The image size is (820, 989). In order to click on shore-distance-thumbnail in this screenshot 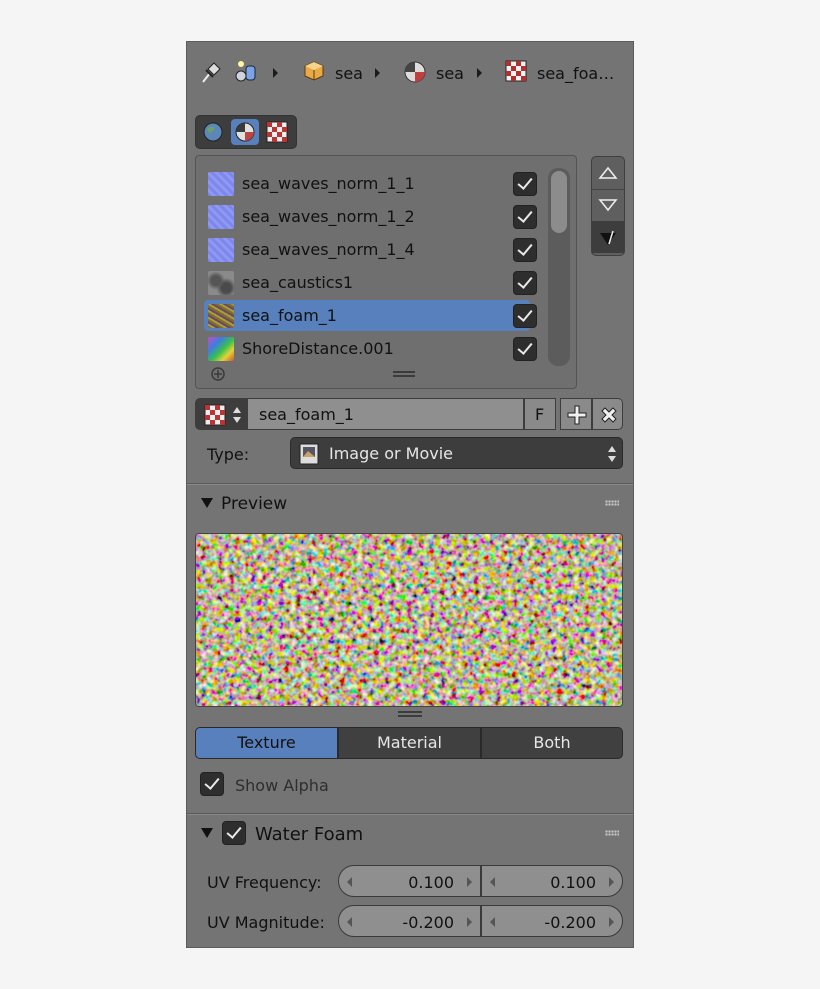, I will do `click(221, 349)`.